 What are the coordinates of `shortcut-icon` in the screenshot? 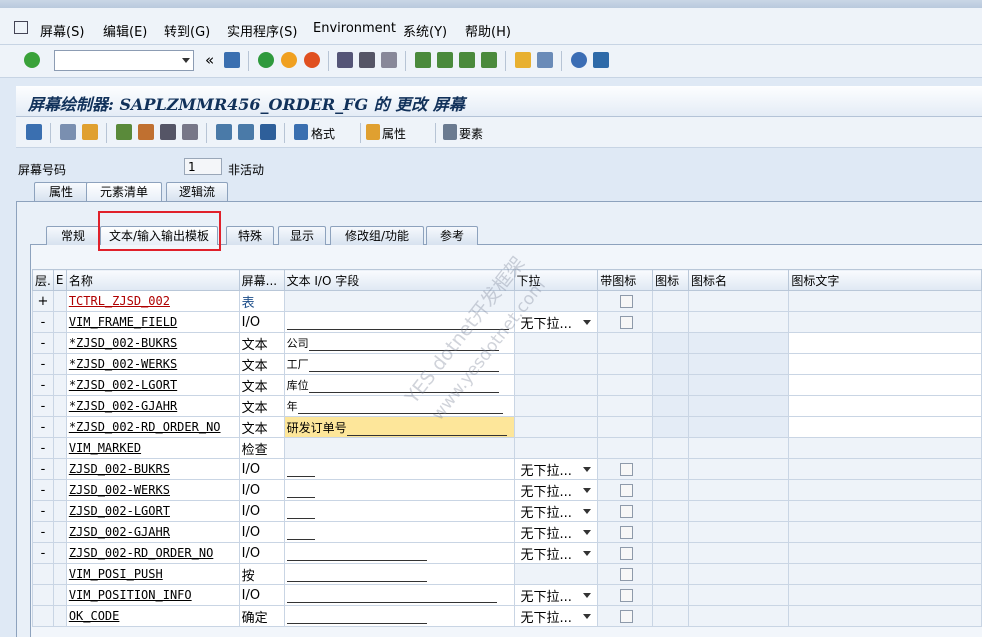 It's located at (545, 60).